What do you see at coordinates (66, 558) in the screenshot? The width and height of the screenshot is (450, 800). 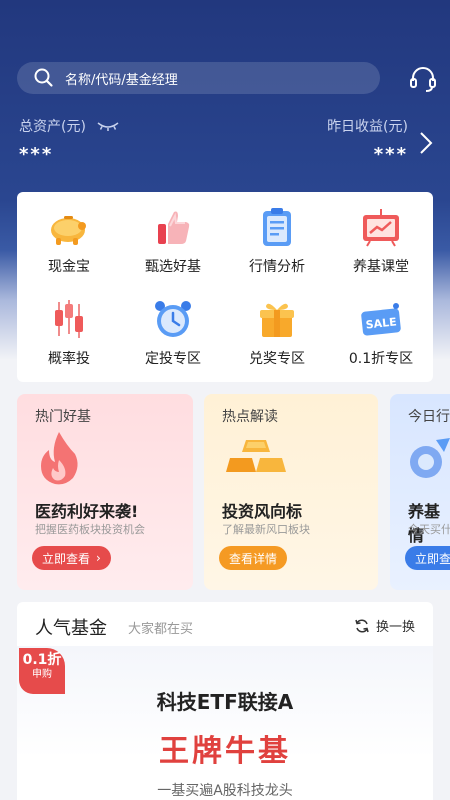 I see `button-label: 立即查看` at bounding box center [66, 558].